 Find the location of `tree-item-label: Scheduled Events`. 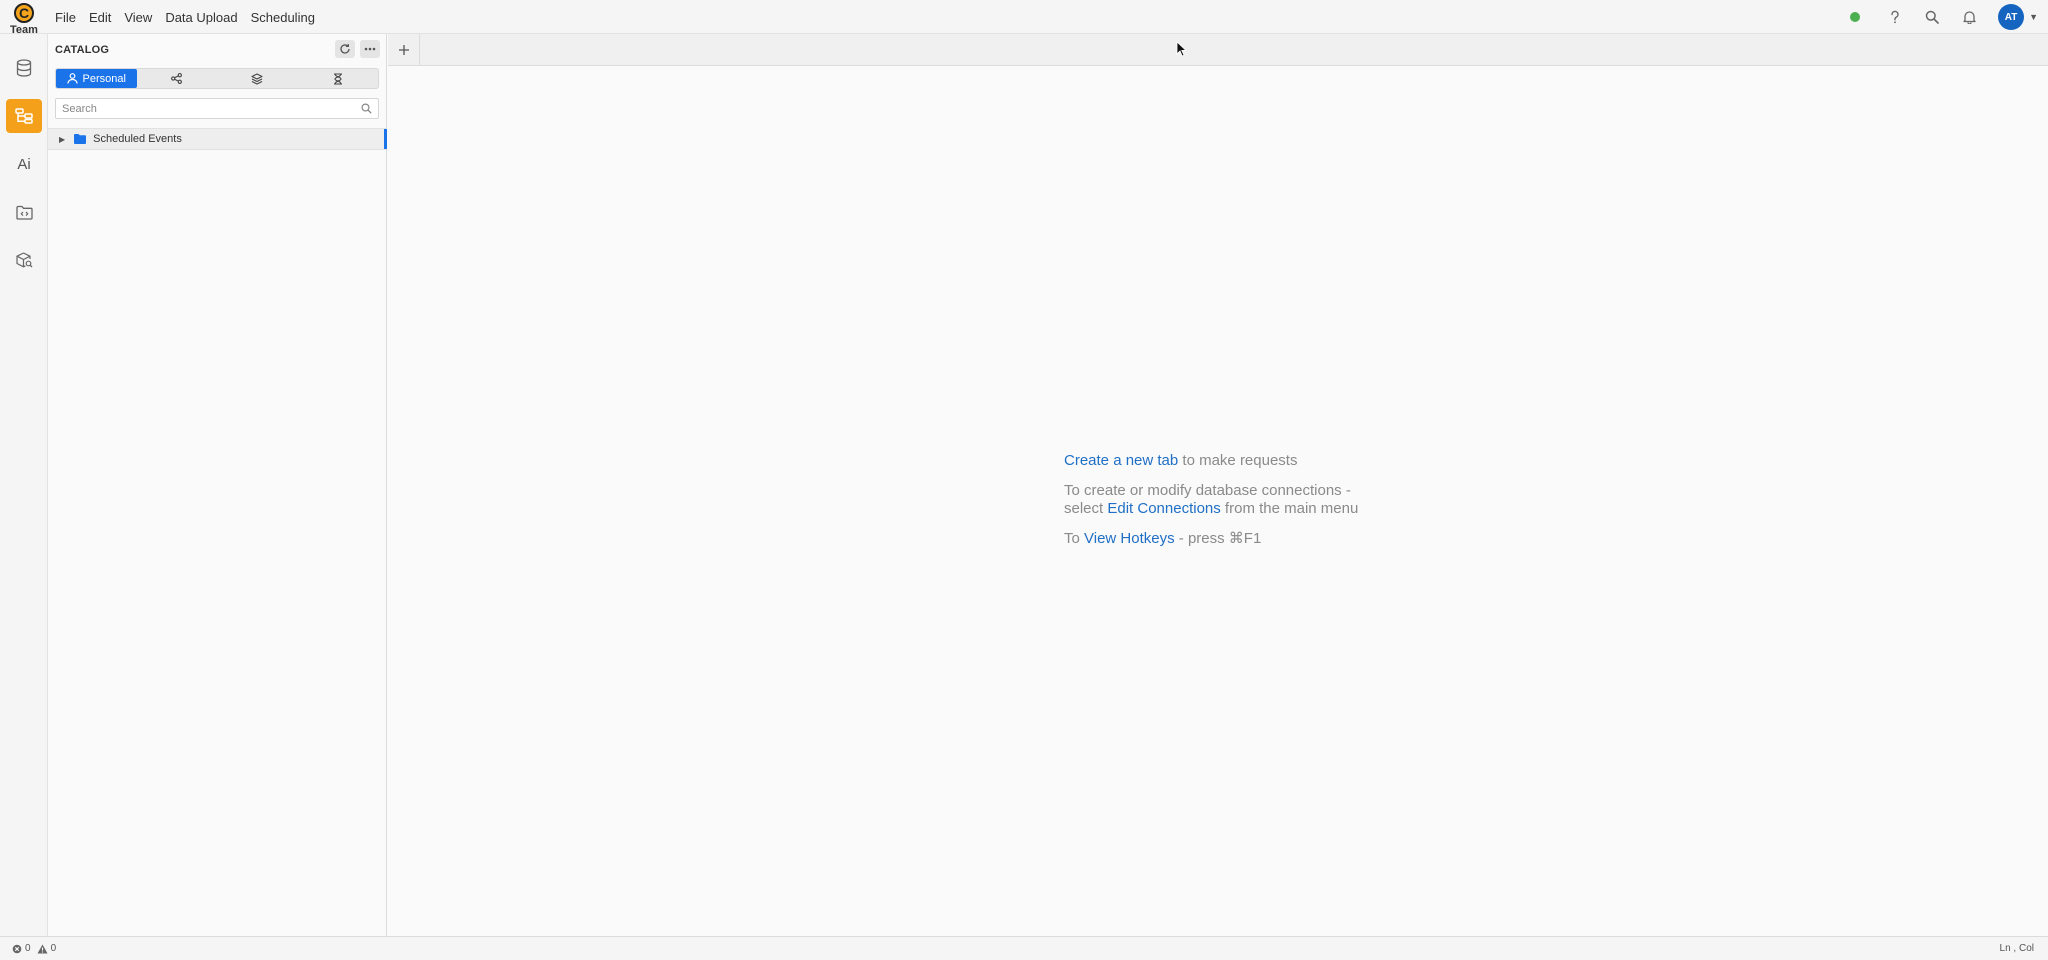

tree-item-label: Scheduled Events is located at coordinates (137, 139).